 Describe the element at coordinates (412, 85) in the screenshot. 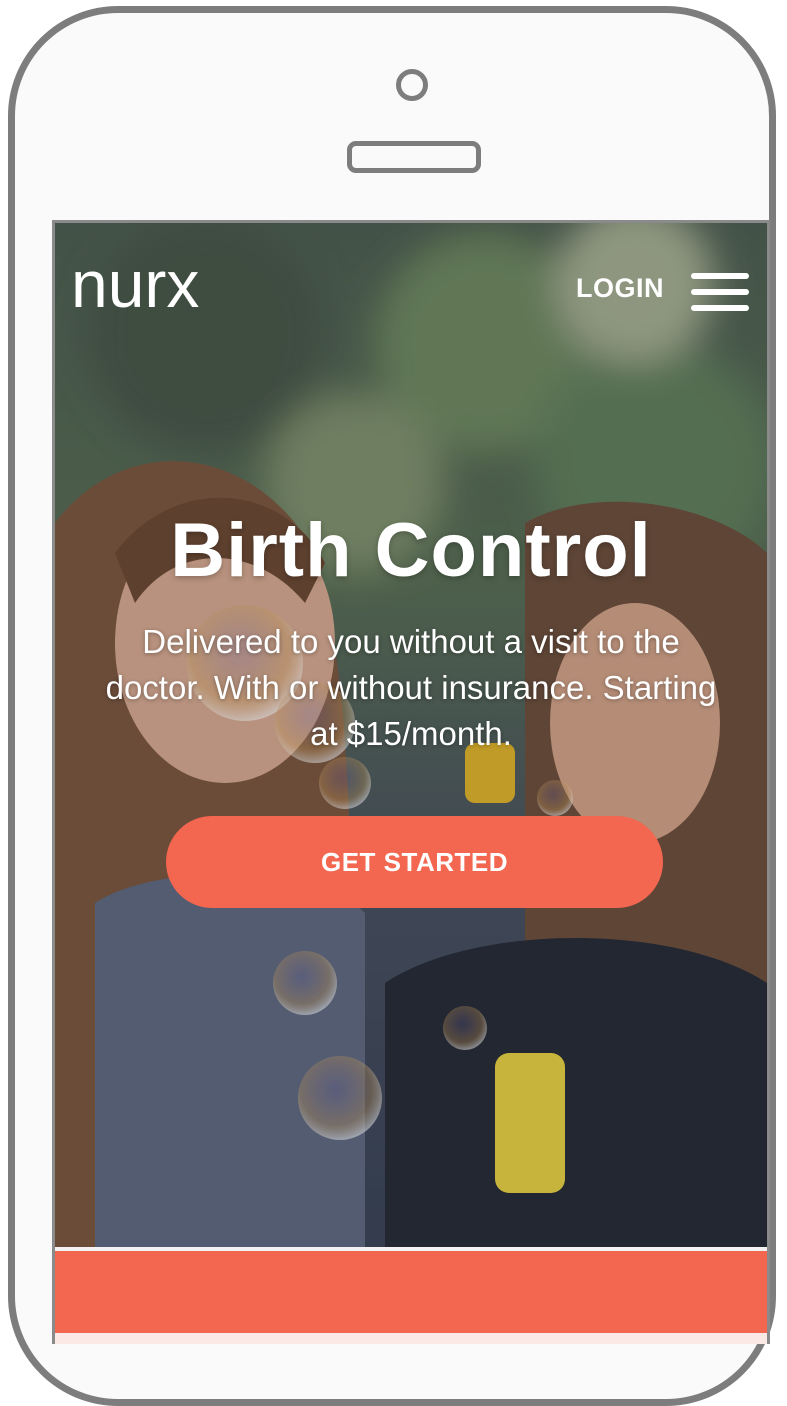

I see `front-camera` at that location.